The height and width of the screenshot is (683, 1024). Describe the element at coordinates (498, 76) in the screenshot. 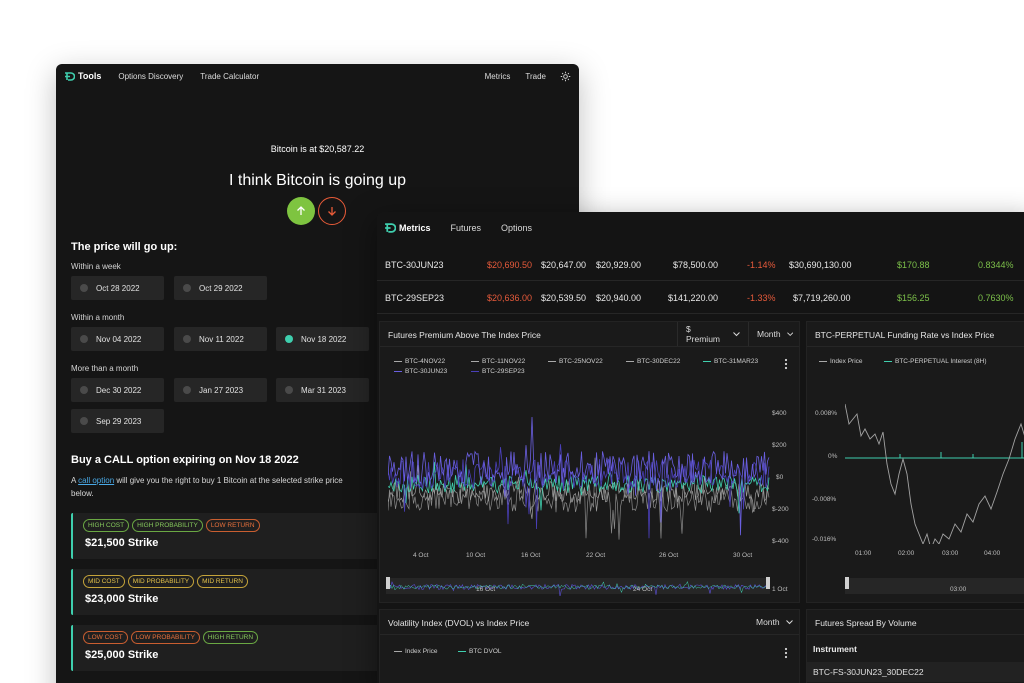

I see `nav-metrics: Metrics` at that location.